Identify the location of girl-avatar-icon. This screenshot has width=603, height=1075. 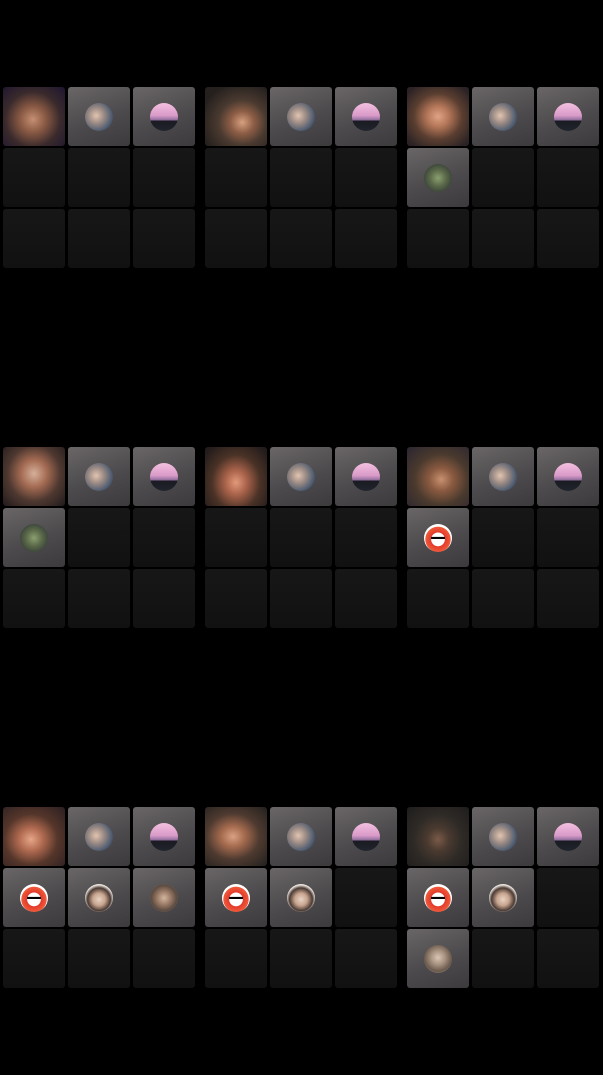
(164, 897).